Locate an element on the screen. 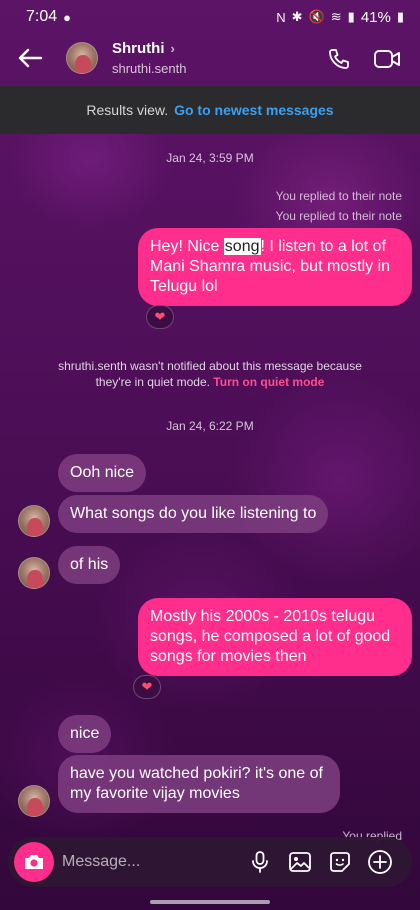 The height and width of the screenshot is (910, 420). voice-message-button is located at coordinates (260, 862).